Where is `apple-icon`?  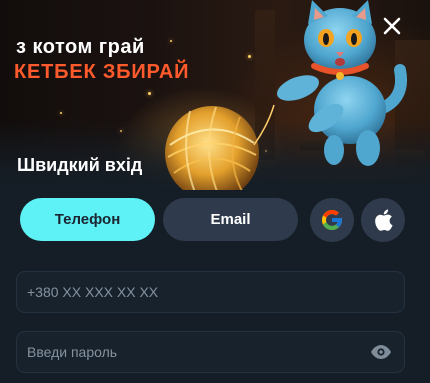
apple-icon is located at coordinates (384, 220).